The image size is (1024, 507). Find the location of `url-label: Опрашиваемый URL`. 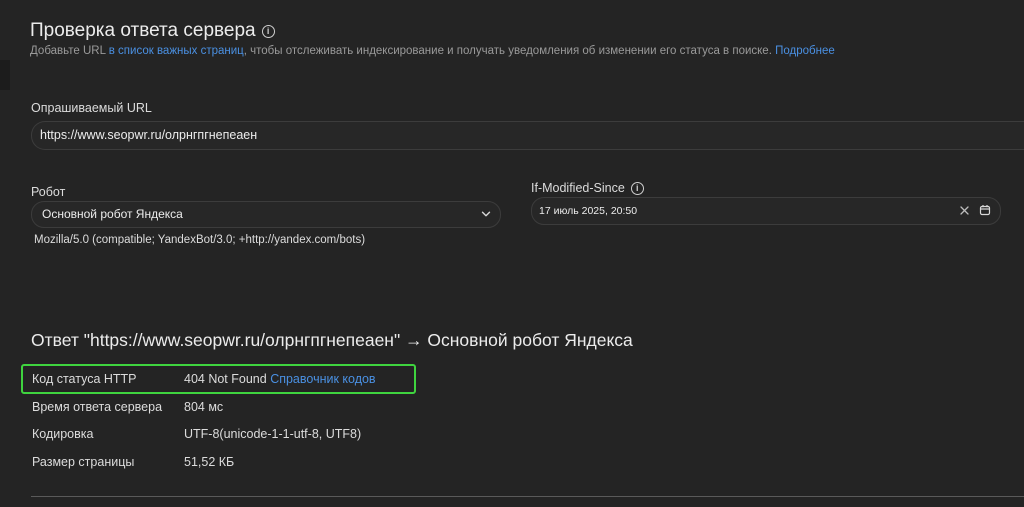

url-label: Опрашиваемый URL is located at coordinates (91, 108).